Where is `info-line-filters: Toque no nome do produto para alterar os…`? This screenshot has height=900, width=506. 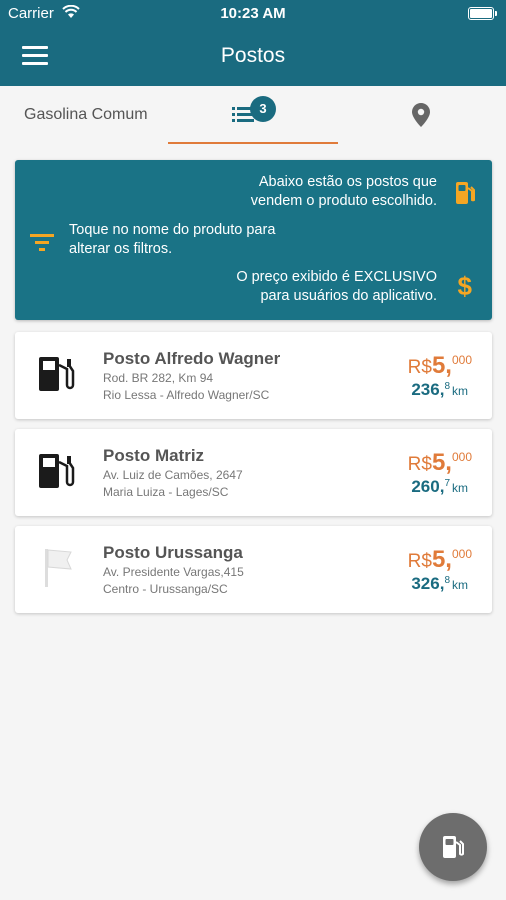
info-line-filters: Toque no nome do produto para alterar os… is located at coordinates (172, 239).